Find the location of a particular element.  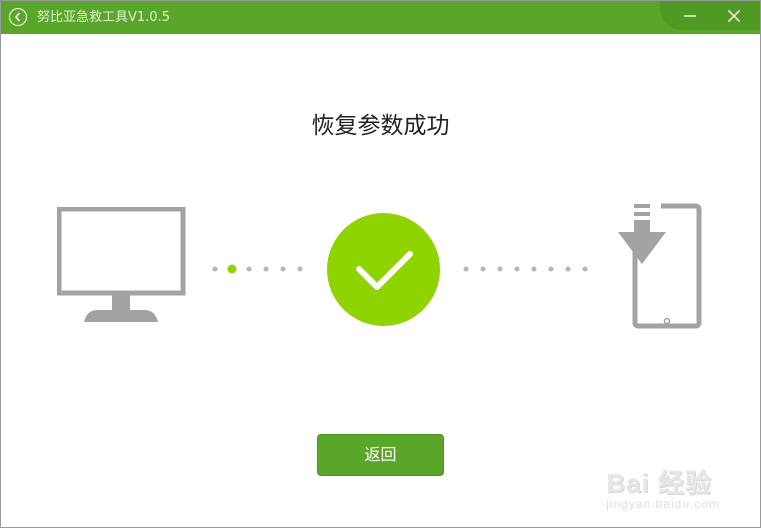

minimize-button is located at coordinates (690, 15).